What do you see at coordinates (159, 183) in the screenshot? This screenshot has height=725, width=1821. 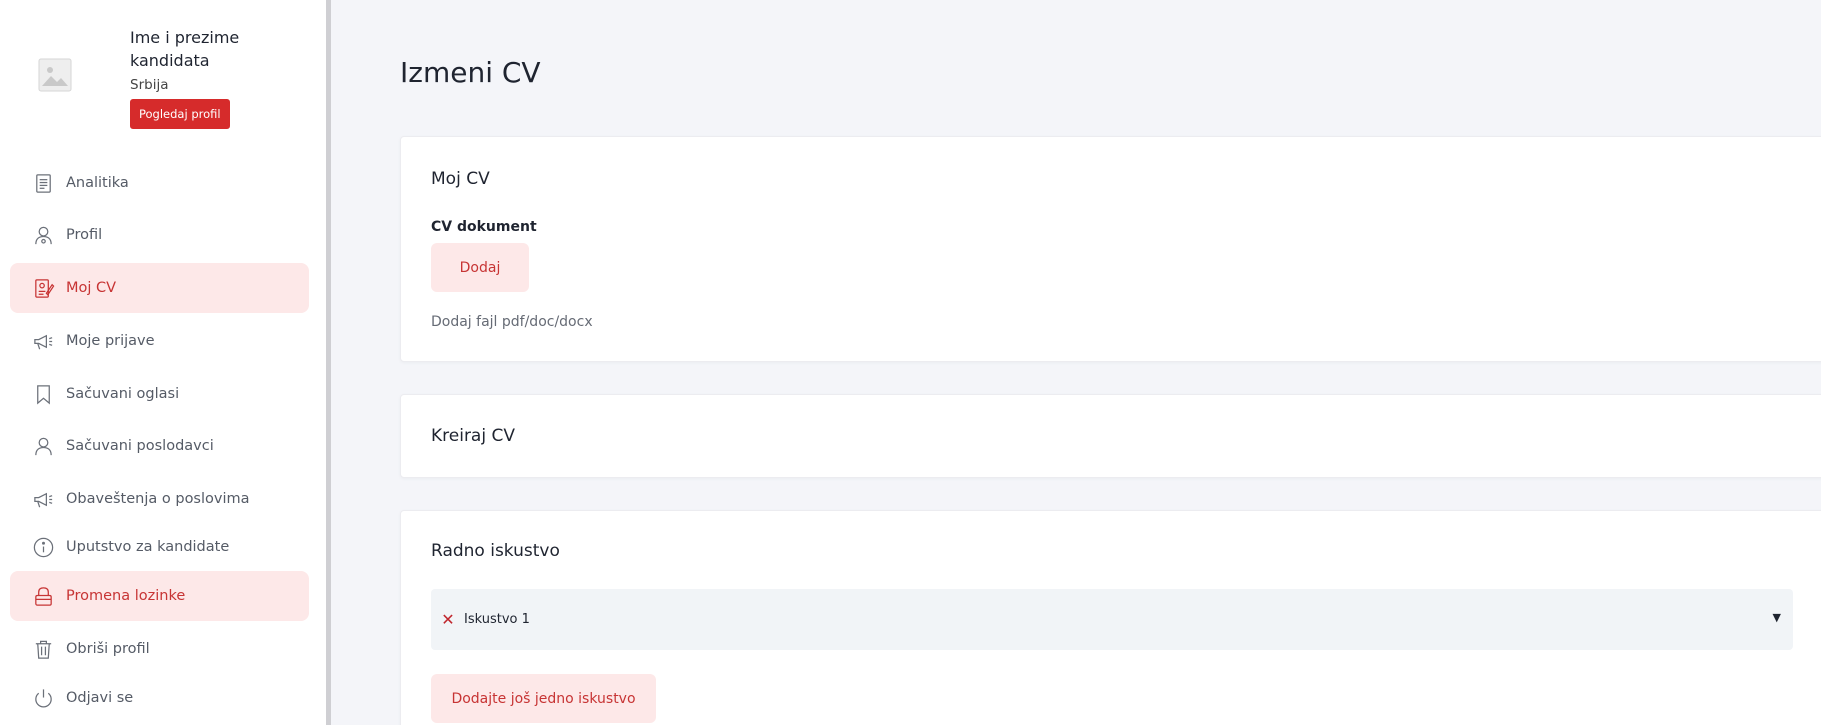 I see `sidebar-item-analitika: Analitika` at bounding box center [159, 183].